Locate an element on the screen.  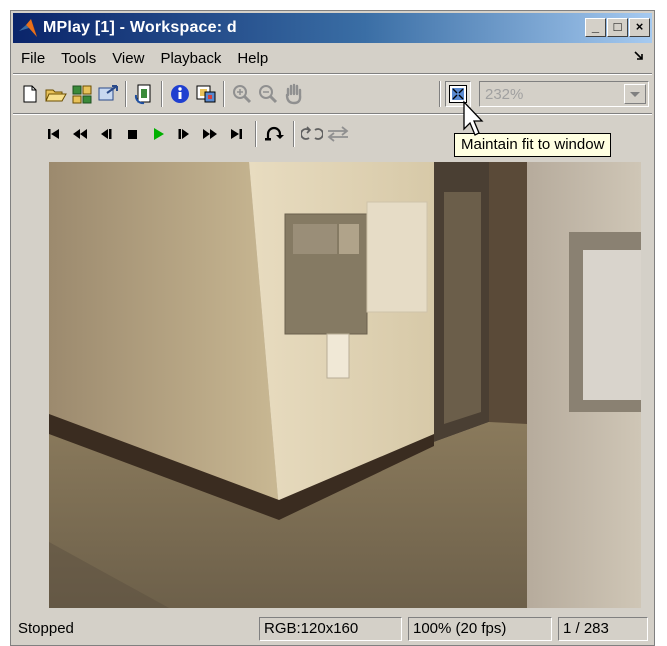
go-to-first-button is located at coordinates (54, 134).